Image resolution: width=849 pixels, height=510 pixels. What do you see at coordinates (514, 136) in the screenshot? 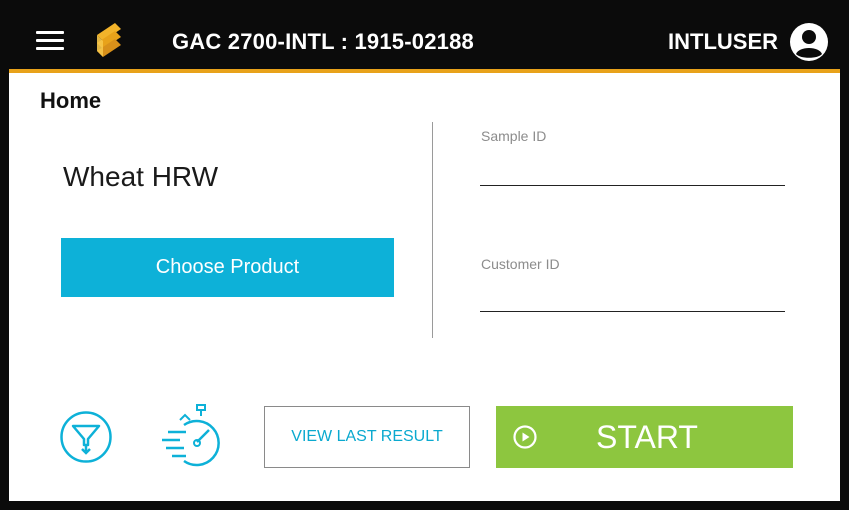
I see `sample-id-label: Sample ID` at bounding box center [514, 136].